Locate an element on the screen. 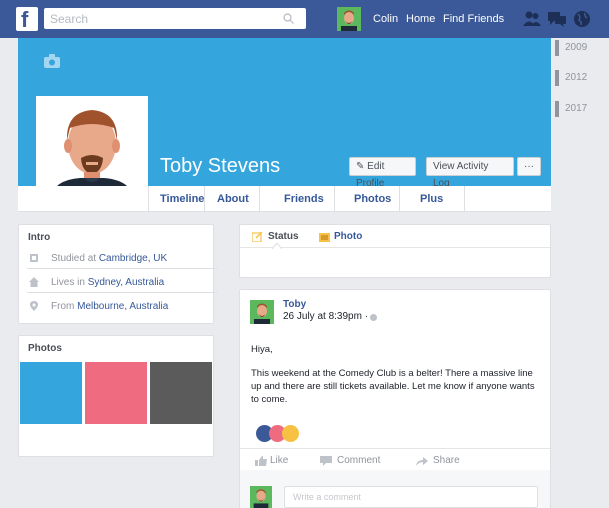  home-icon is located at coordinates (34, 282).